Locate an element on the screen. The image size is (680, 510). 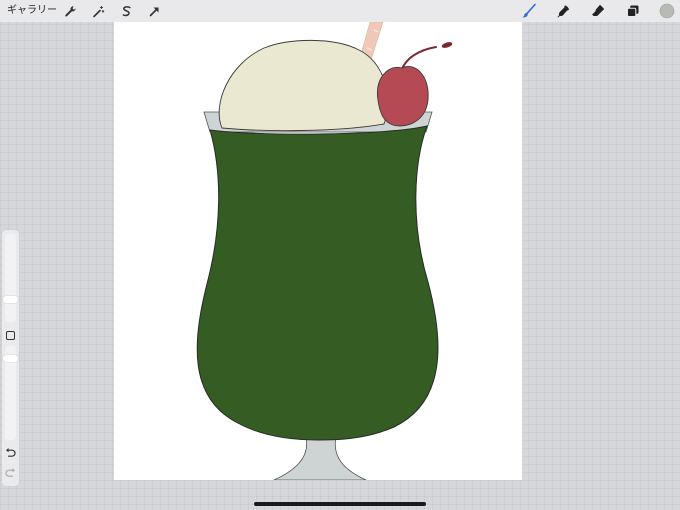
wrench-icon is located at coordinates (70, 11).